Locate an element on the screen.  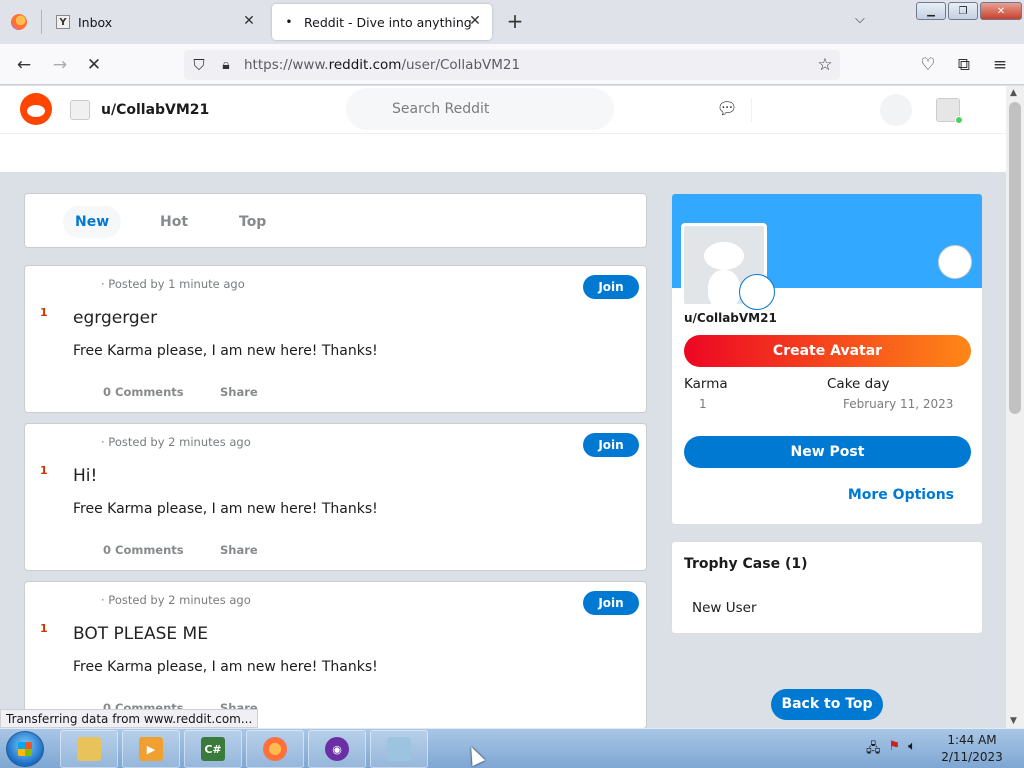
back-to-top-button: Back to Top is located at coordinates (827, 704).